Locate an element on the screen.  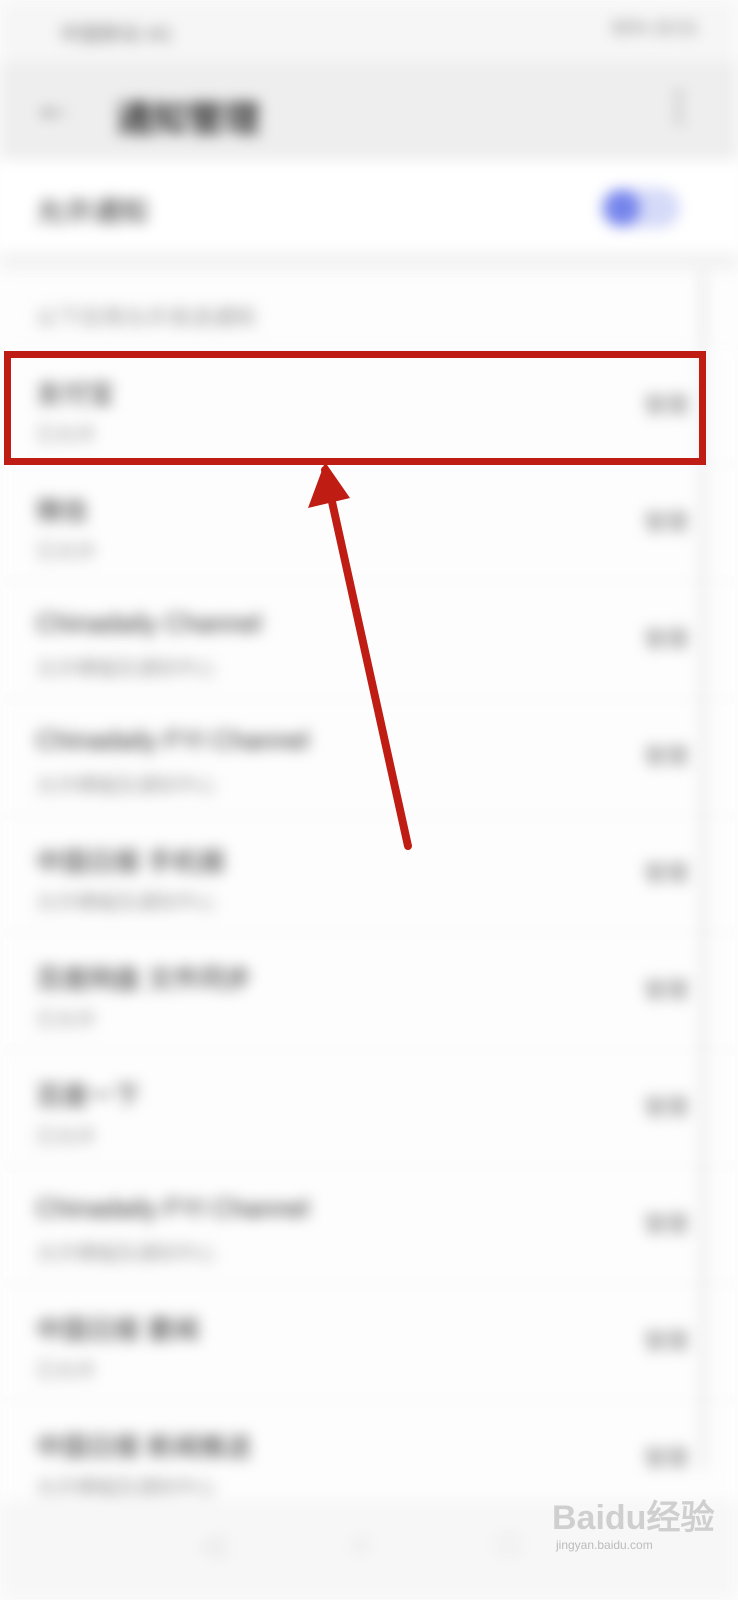
baidu-watermark: Baidu经验 is located at coordinates (633, 1518).